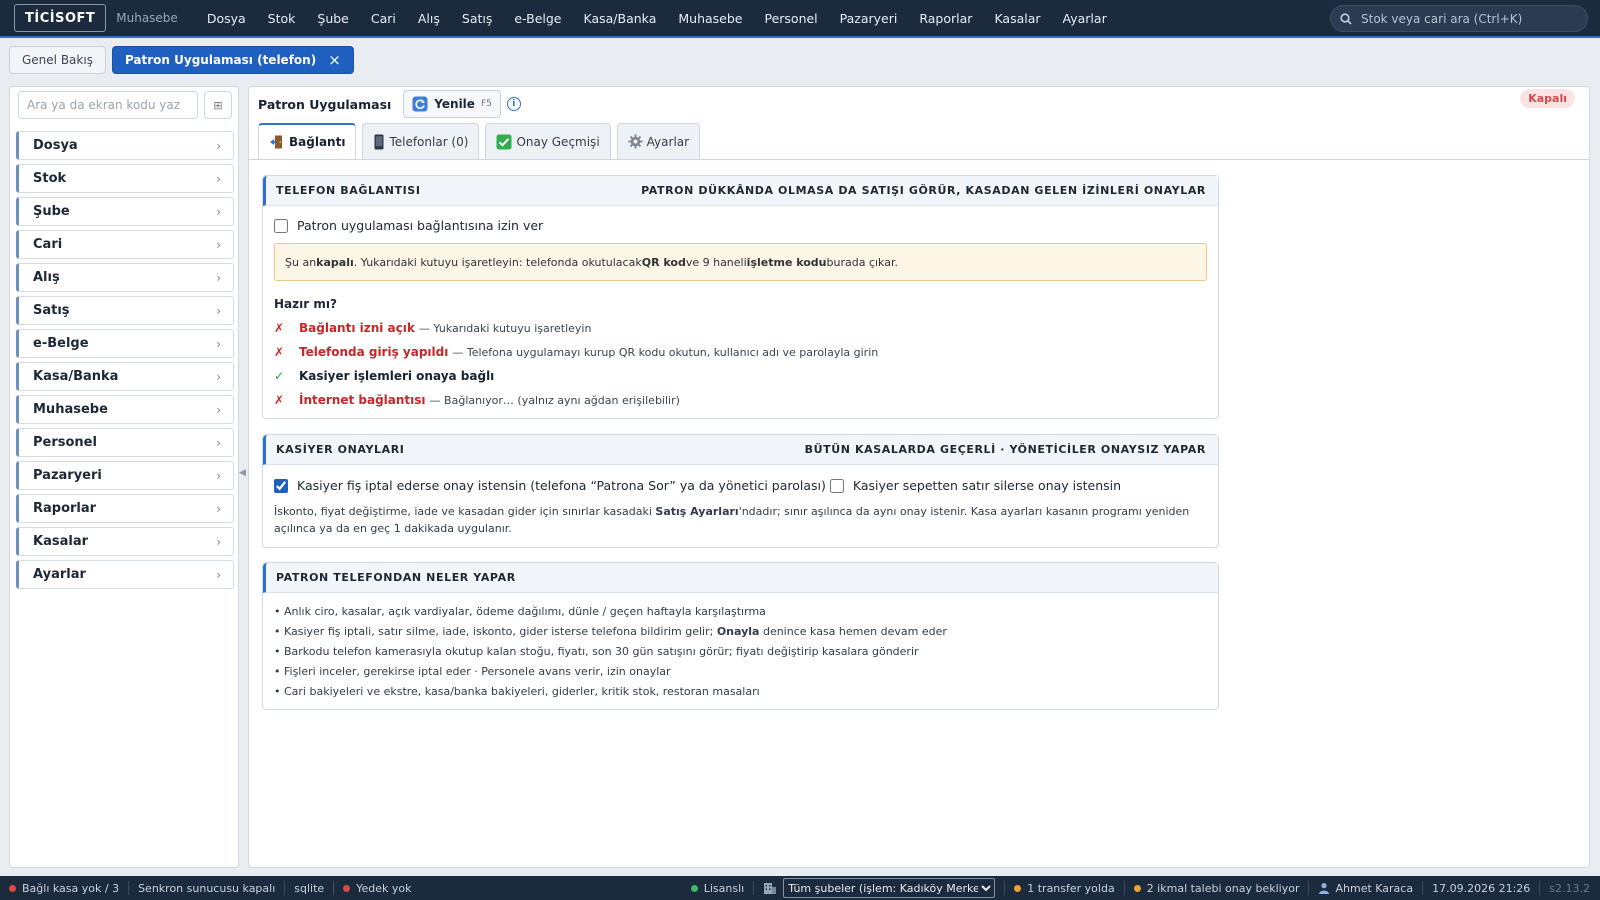 Image resolution: width=1600 pixels, height=900 pixels. Describe the element at coordinates (282, 18) in the screenshot. I see `menu-stok: Stok` at that location.